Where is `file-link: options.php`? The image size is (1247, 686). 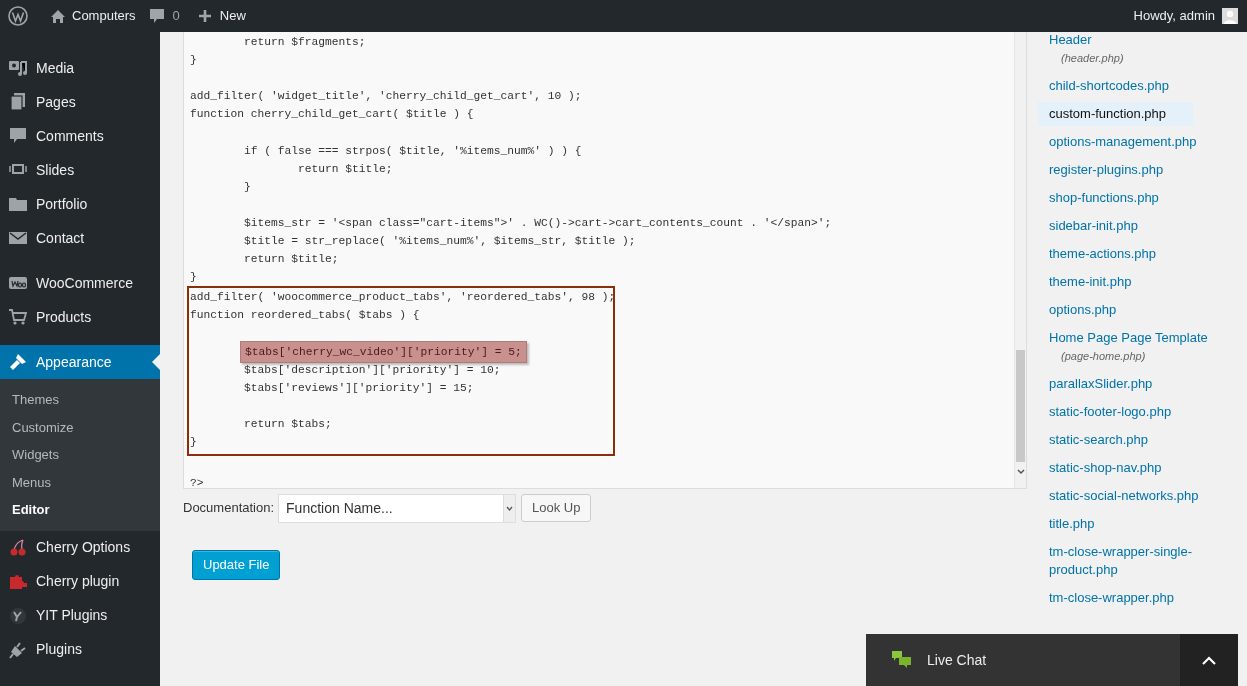
file-link: options.php is located at coordinates (1136, 310).